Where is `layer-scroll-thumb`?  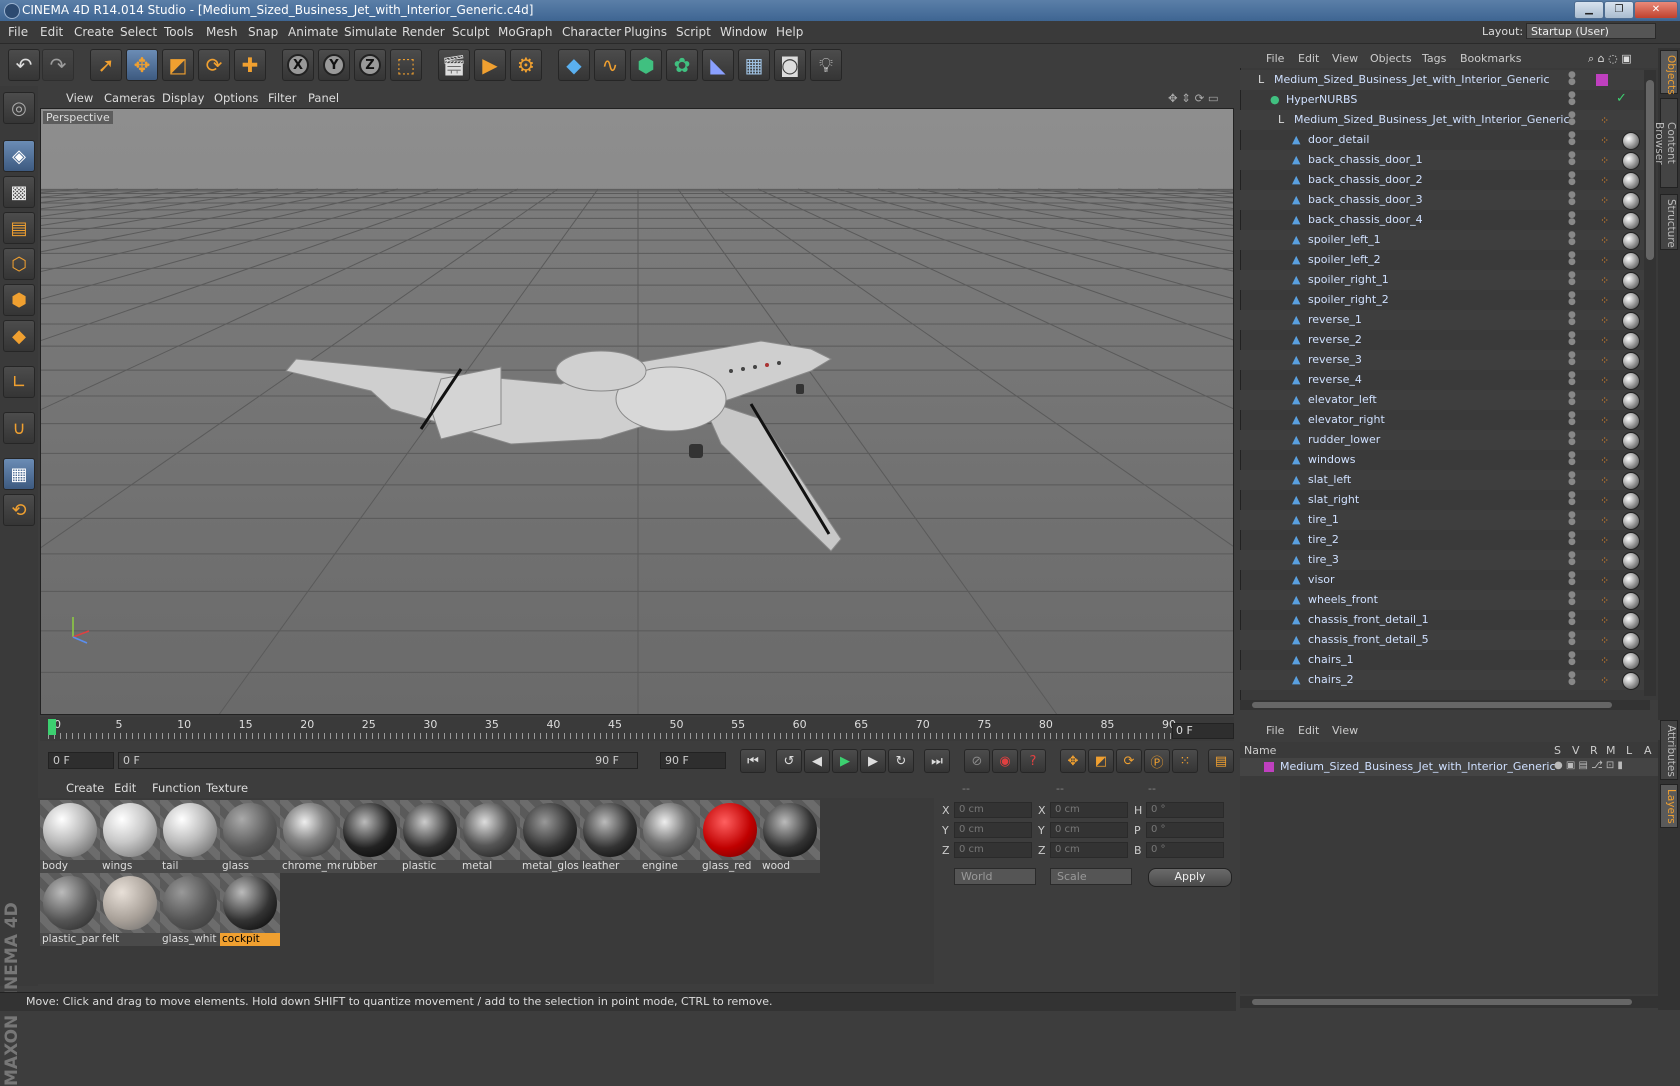
layer-scroll-thumb is located at coordinates (1442, 1002).